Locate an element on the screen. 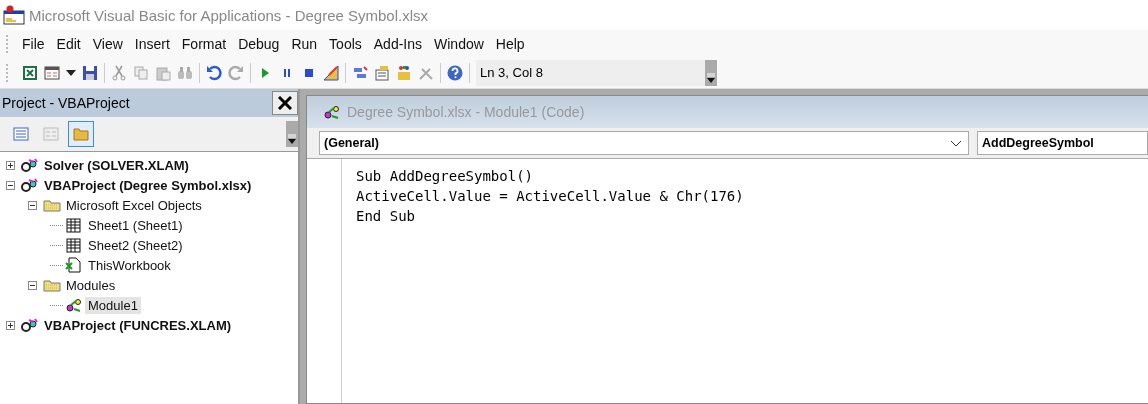  menu-item: Window is located at coordinates (459, 44).